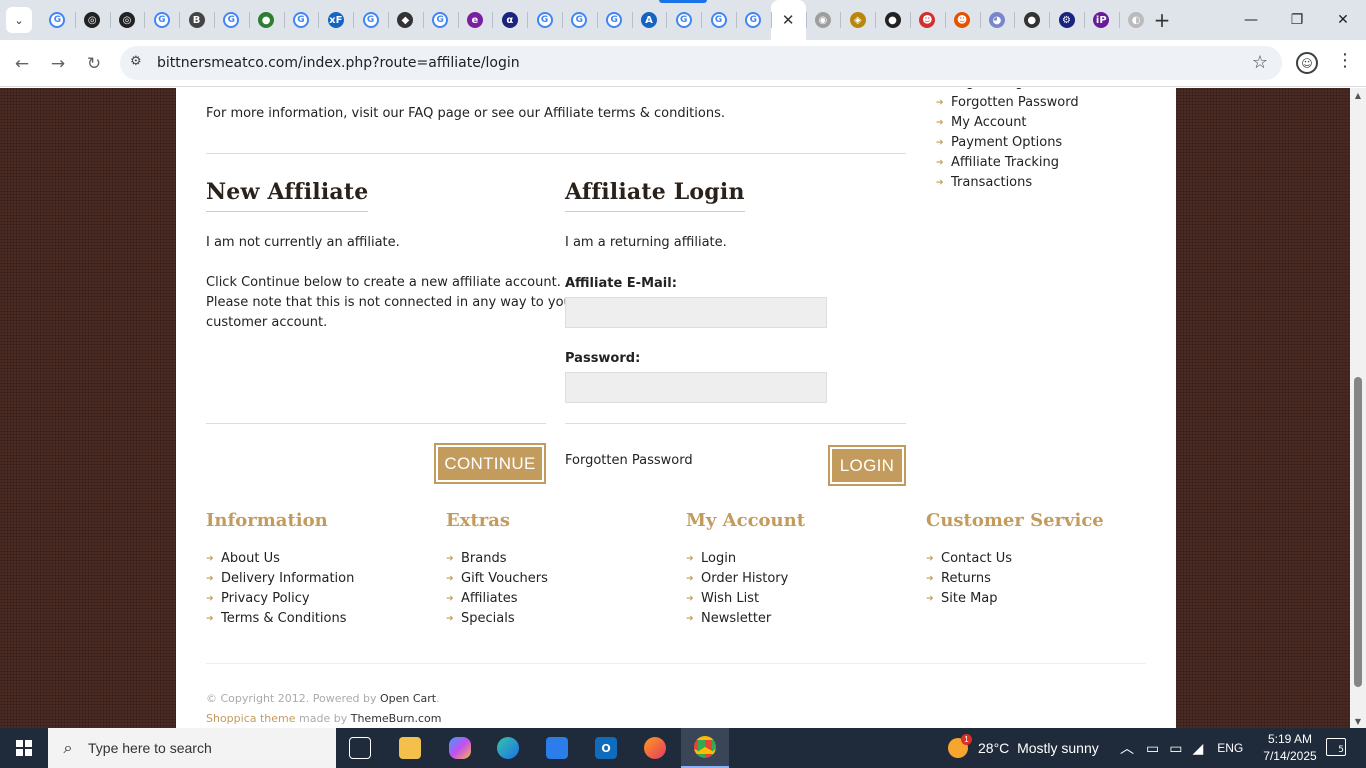 Image resolution: width=1366 pixels, height=768 pixels. Describe the element at coordinates (1260, 62) in the screenshot. I see `bookmark-star-icon: ☆` at that location.